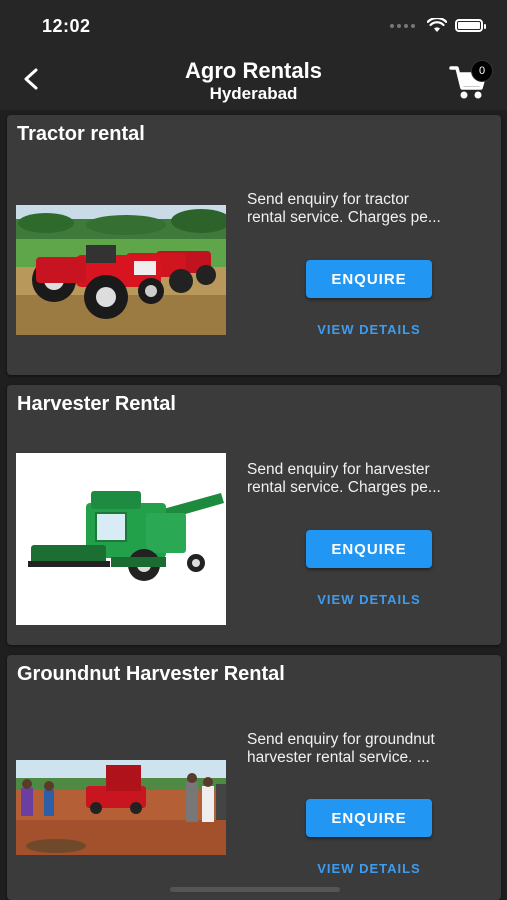 This screenshot has height=900, width=507. What do you see at coordinates (121, 807) in the screenshot?
I see `groundnut-harvester-image` at bounding box center [121, 807].